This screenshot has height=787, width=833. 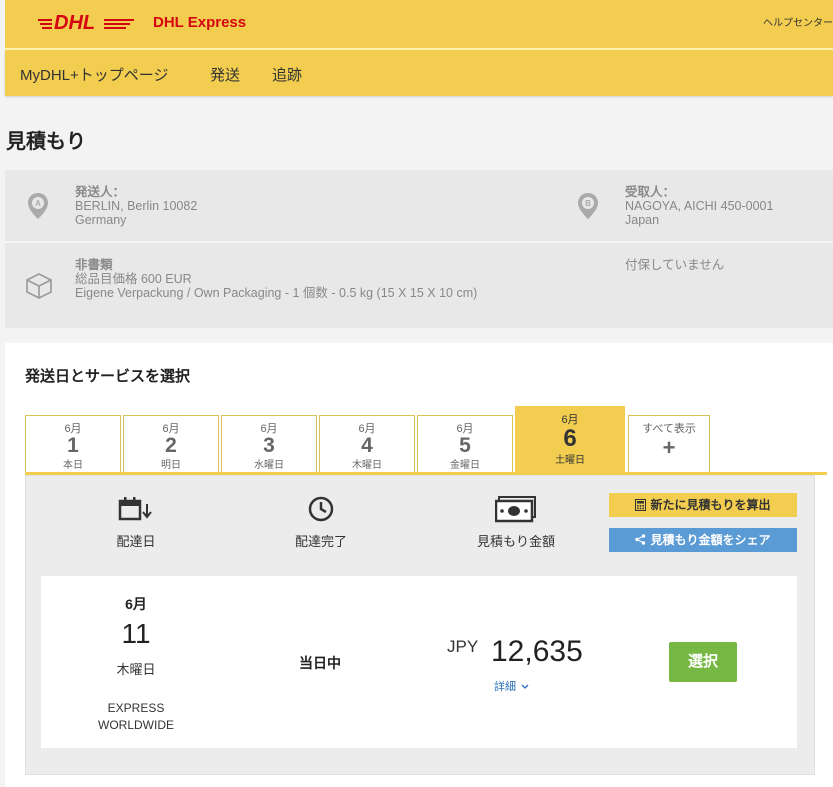 I want to click on tab-day: 5, so click(x=465, y=445).